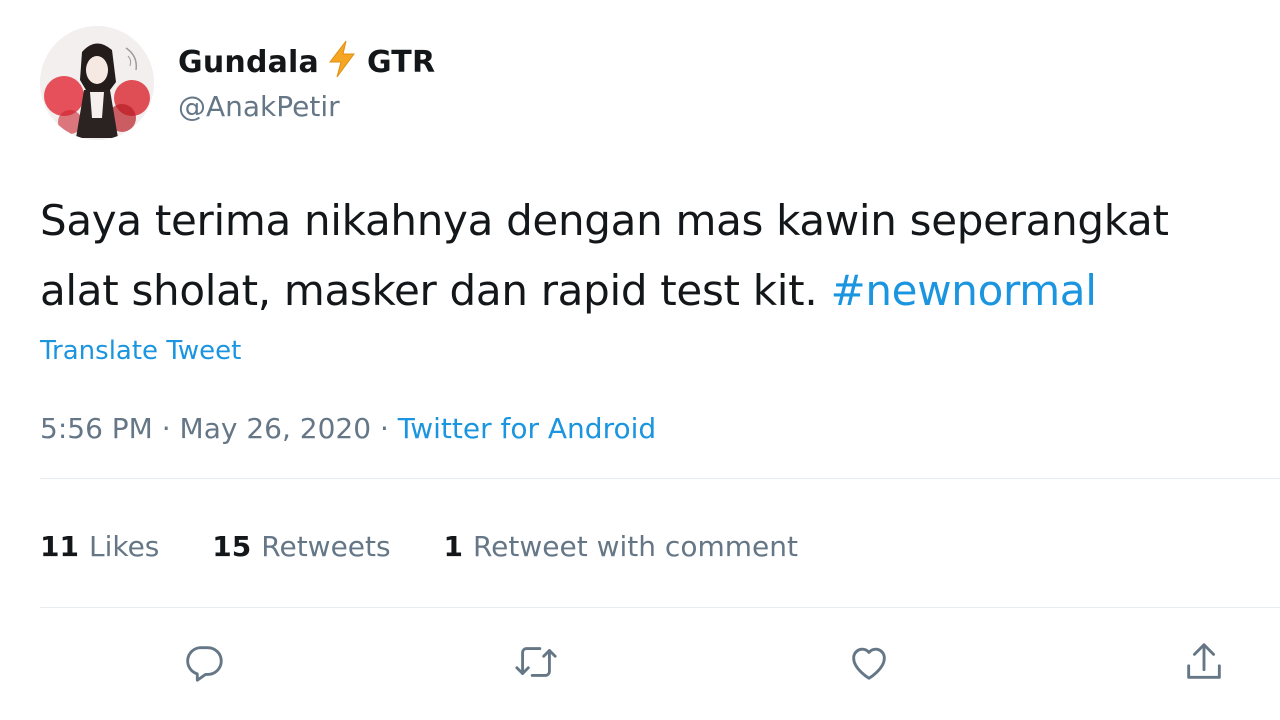 This screenshot has width=1280, height=720. What do you see at coordinates (441, 546) in the screenshot?
I see `tweet-stats: 11 Likes 15 Retweets 1 Retweet with comment` at bounding box center [441, 546].